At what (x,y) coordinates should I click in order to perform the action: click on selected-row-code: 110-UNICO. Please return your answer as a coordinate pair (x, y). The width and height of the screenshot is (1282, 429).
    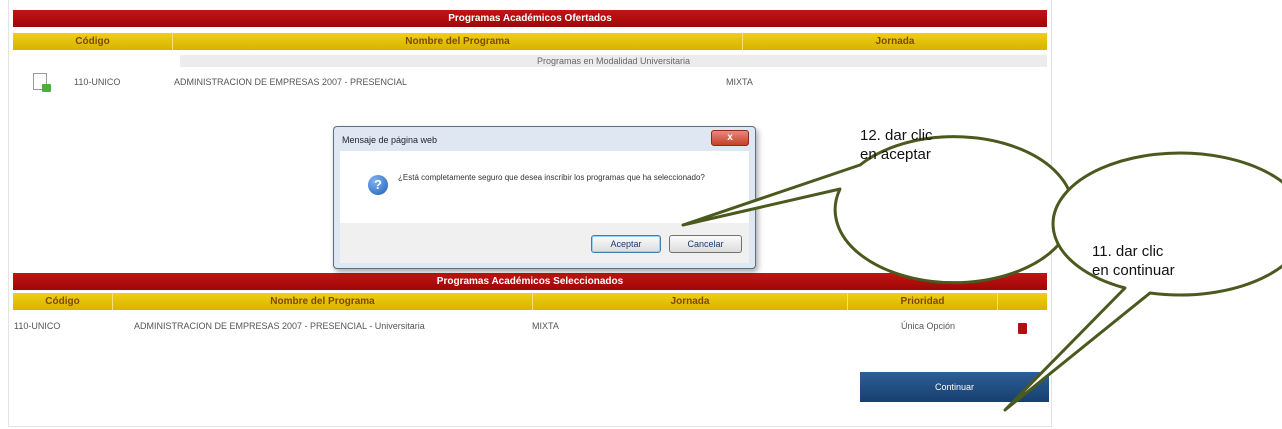
    Looking at the image, I should click on (37, 326).